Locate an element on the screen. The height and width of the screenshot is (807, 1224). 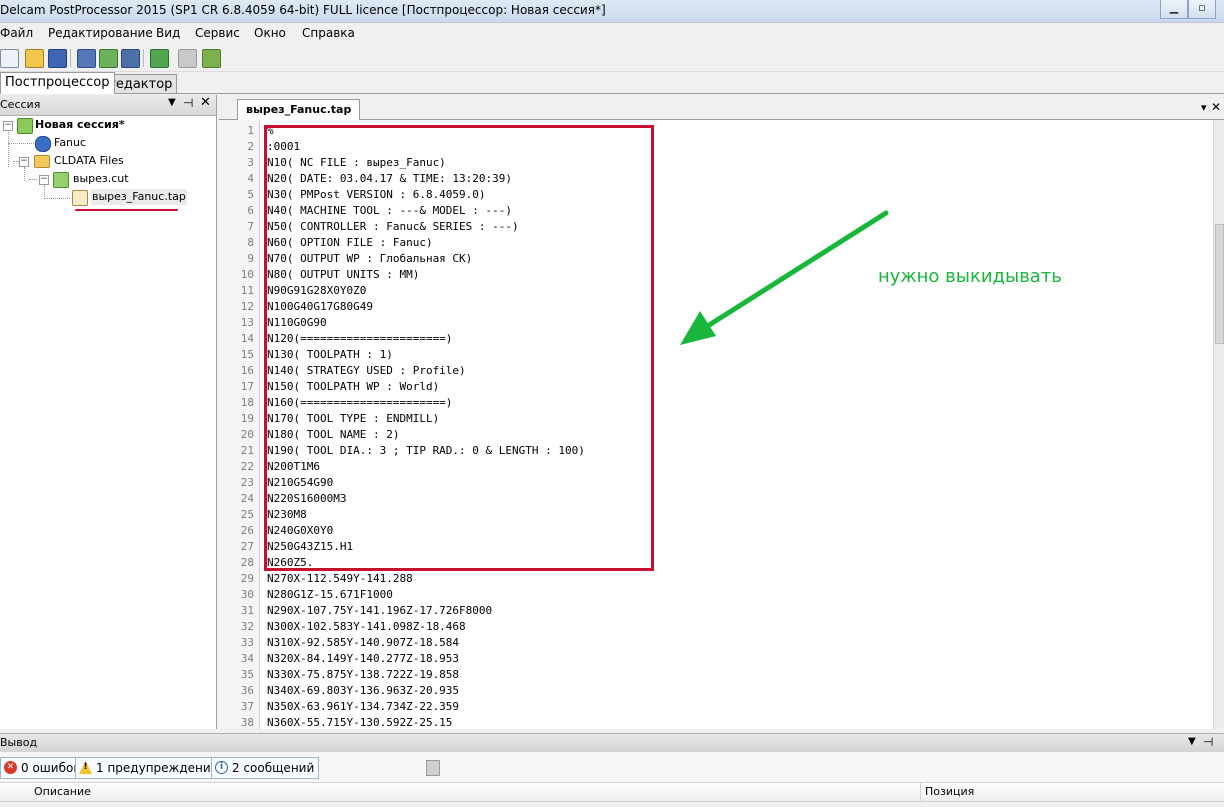
line-number: 1 is located at coordinates (250, 130).